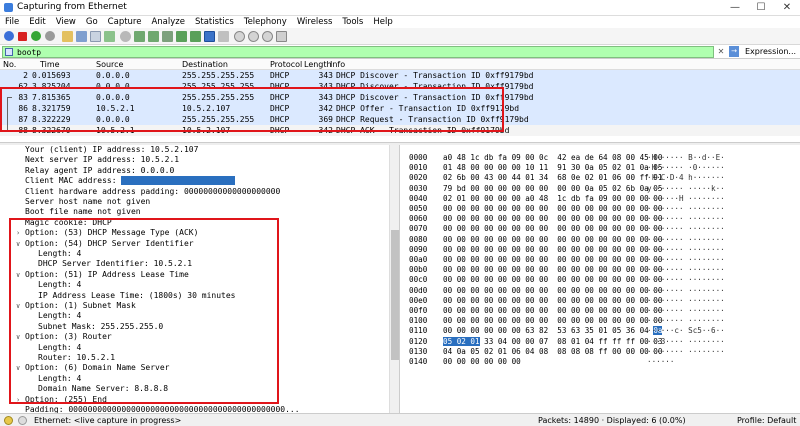 The width and height of the screenshot is (800, 426). I want to click on col-length: Length, so click(318, 64).